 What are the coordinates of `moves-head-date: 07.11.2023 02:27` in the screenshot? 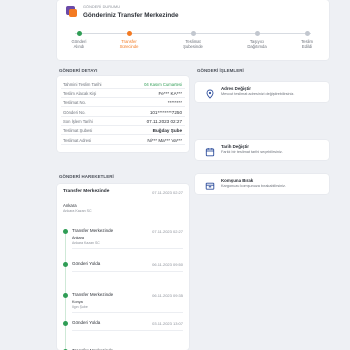 It's located at (167, 192).